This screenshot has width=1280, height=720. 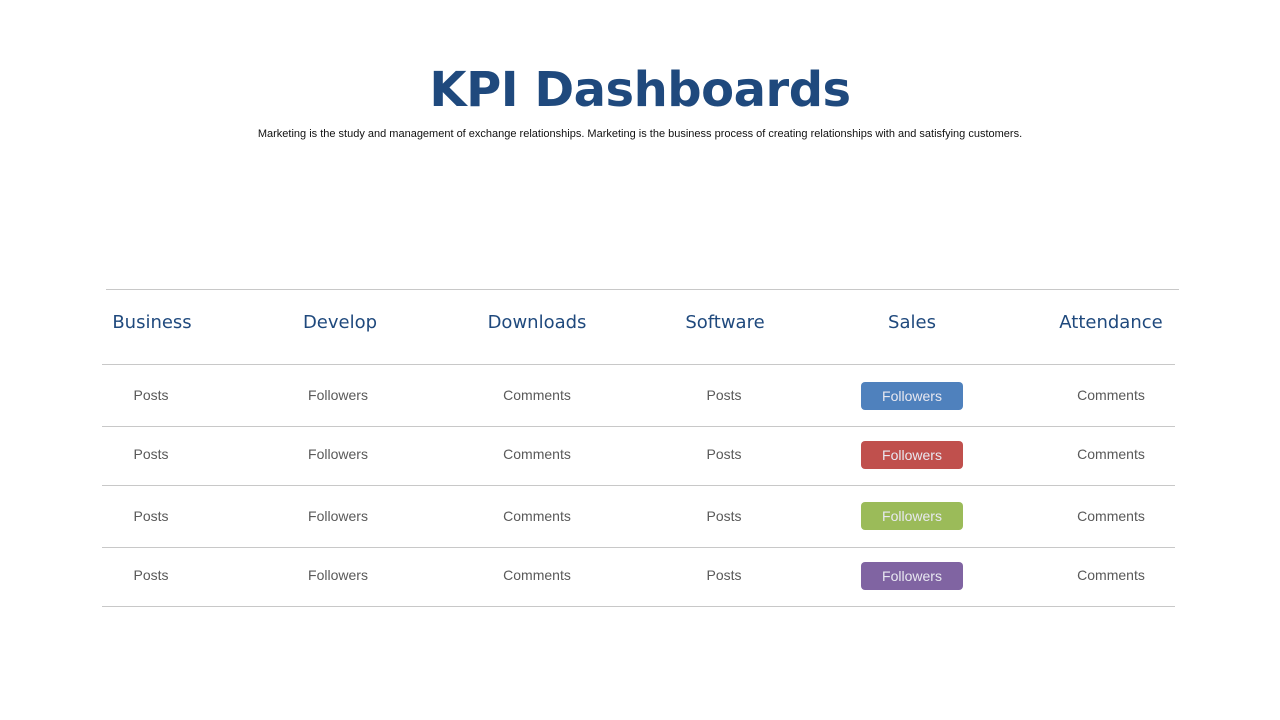 What do you see at coordinates (340, 322) in the screenshot?
I see `column-header-develop: Develop` at bounding box center [340, 322].